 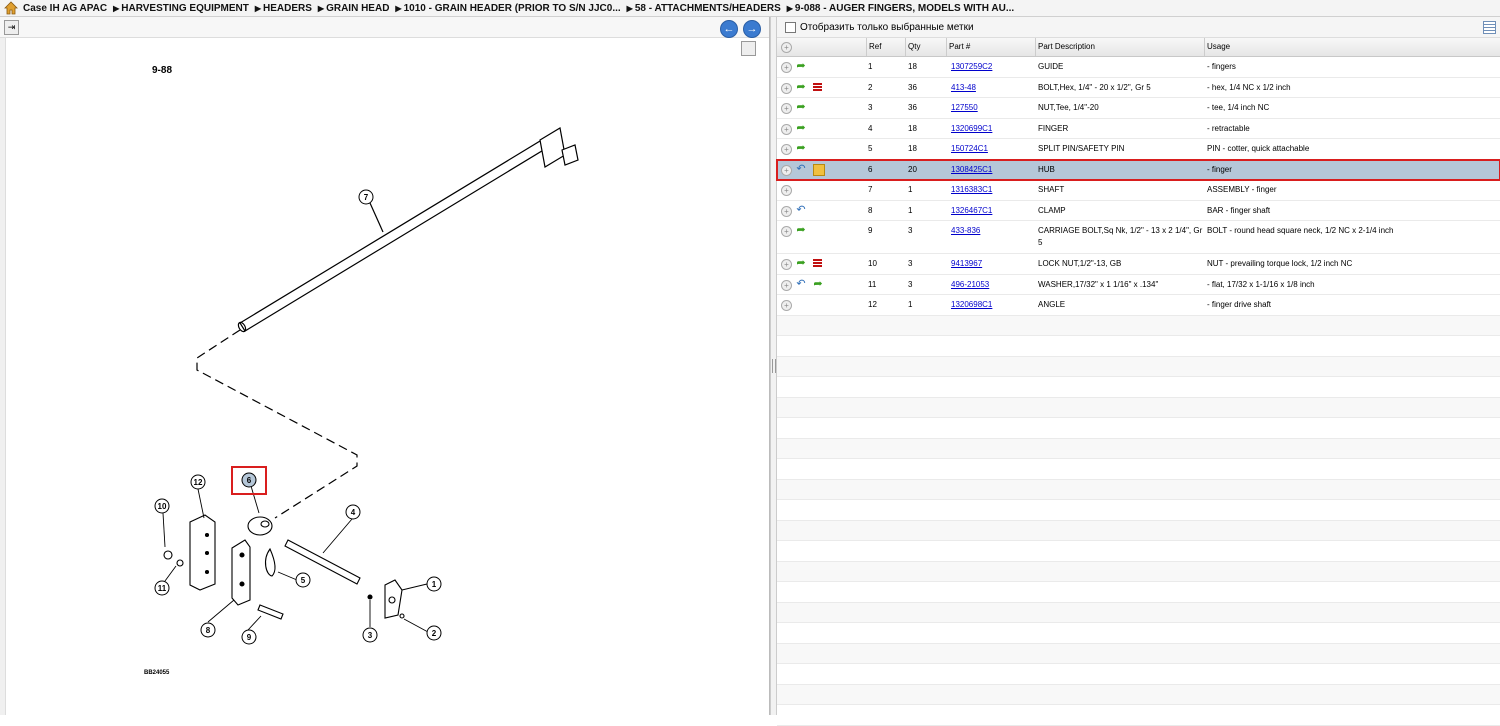 I want to click on cell-qty: 3, so click(x=910, y=284).